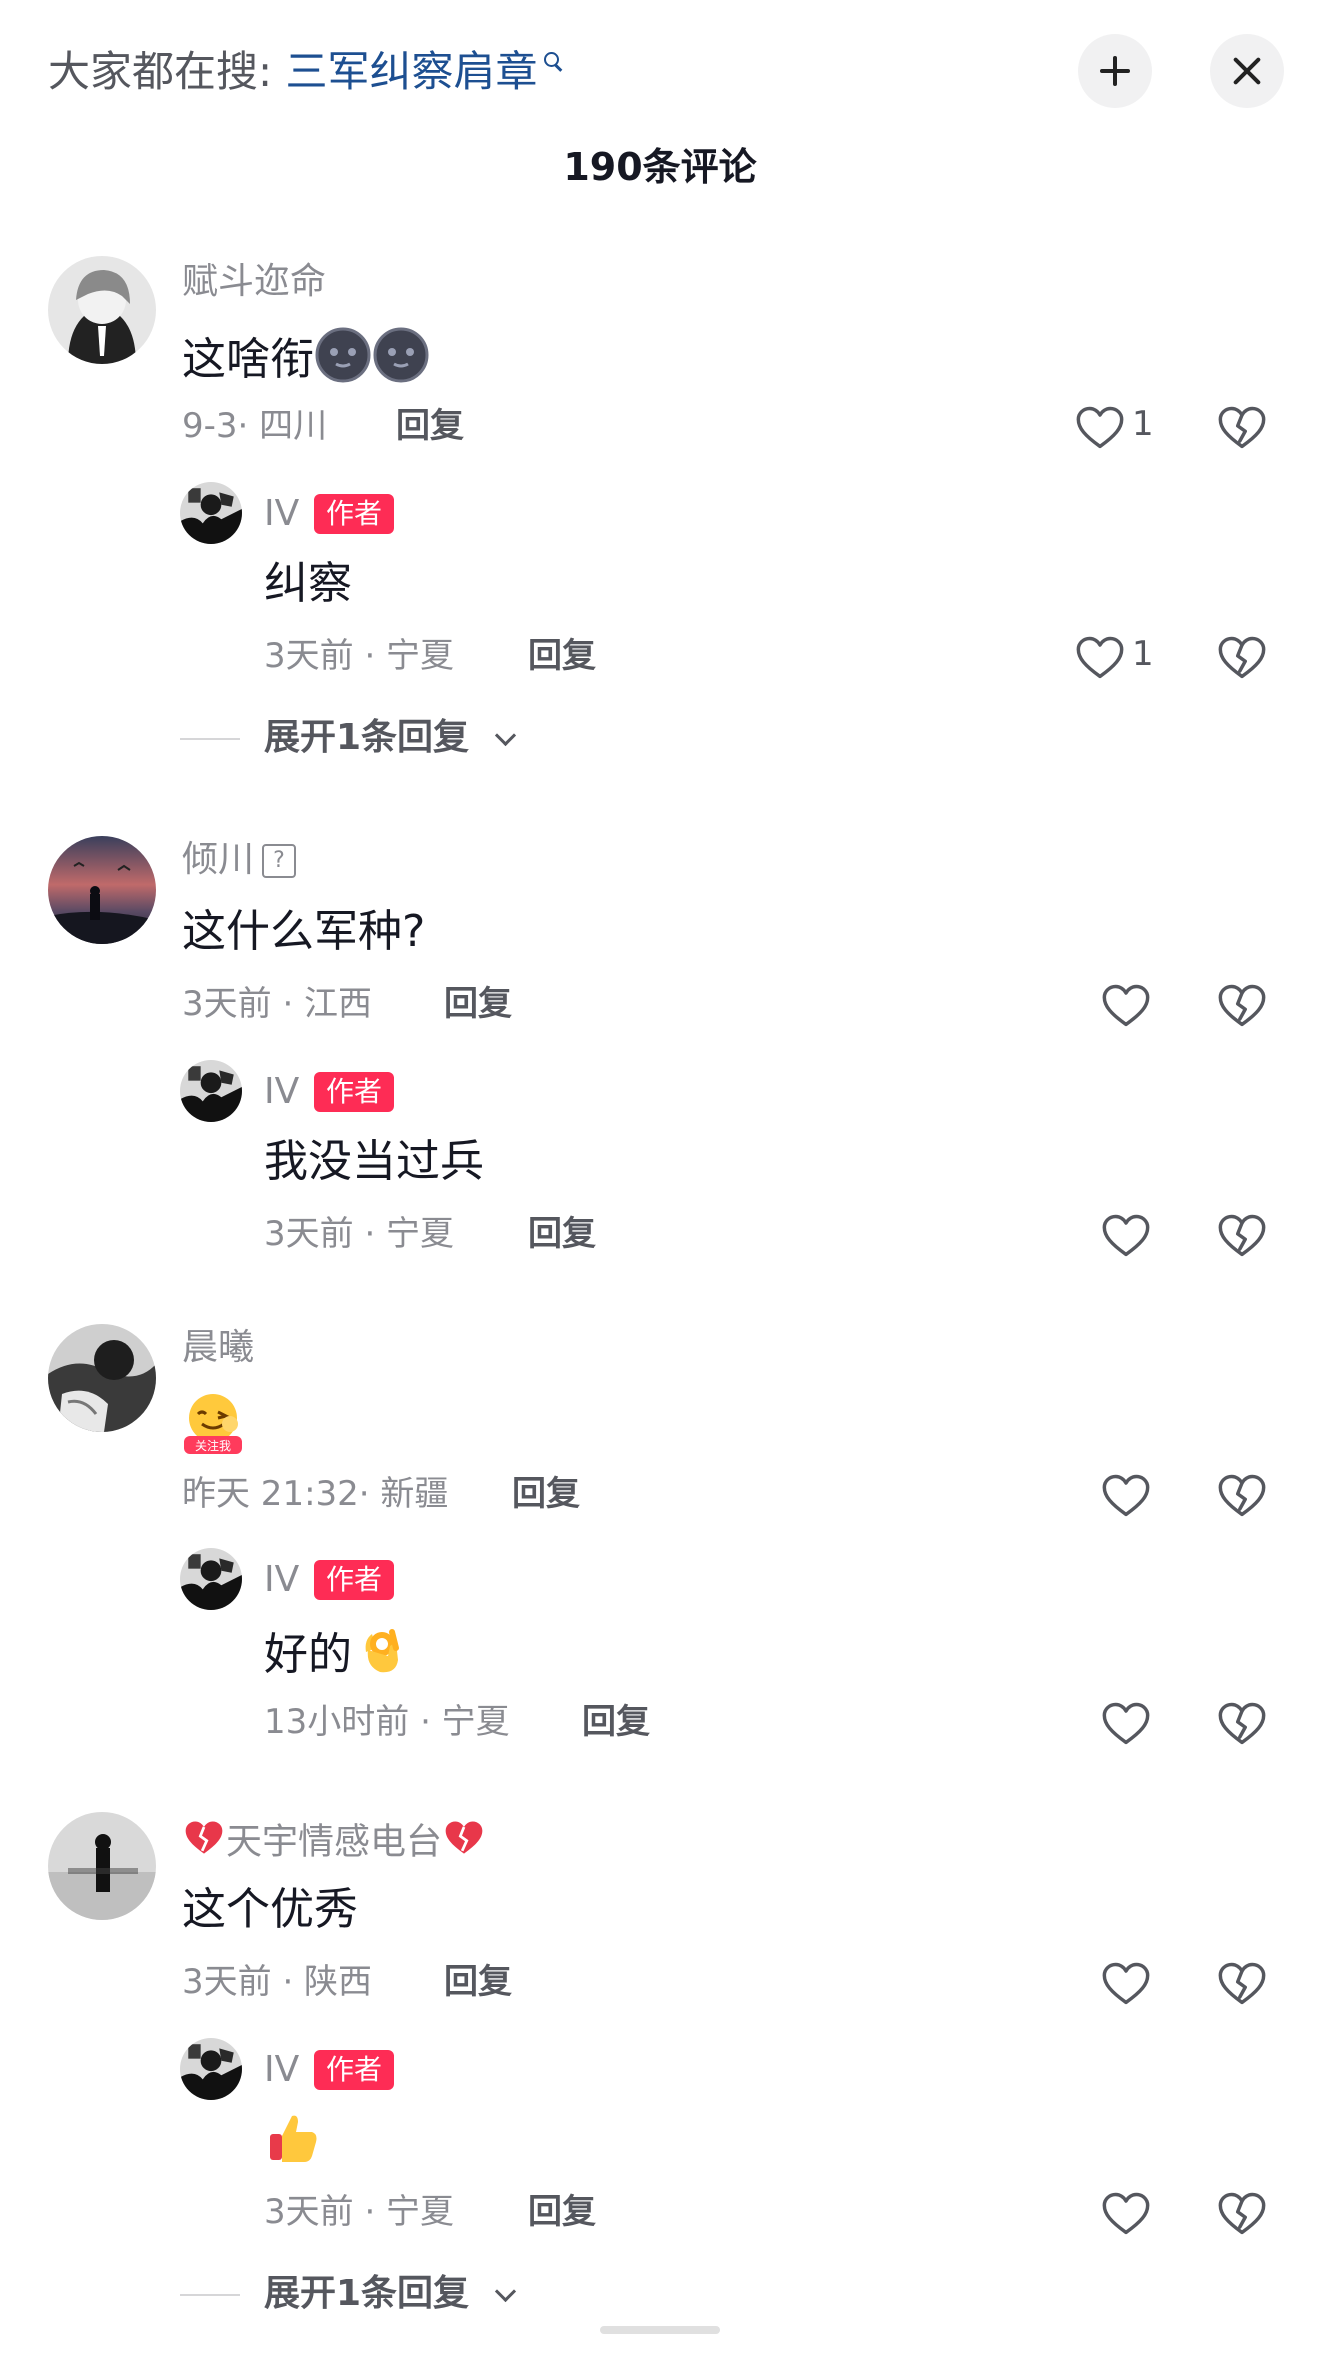  What do you see at coordinates (1247, 71) in the screenshot?
I see `close-button` at bounding box center [1247, 71].